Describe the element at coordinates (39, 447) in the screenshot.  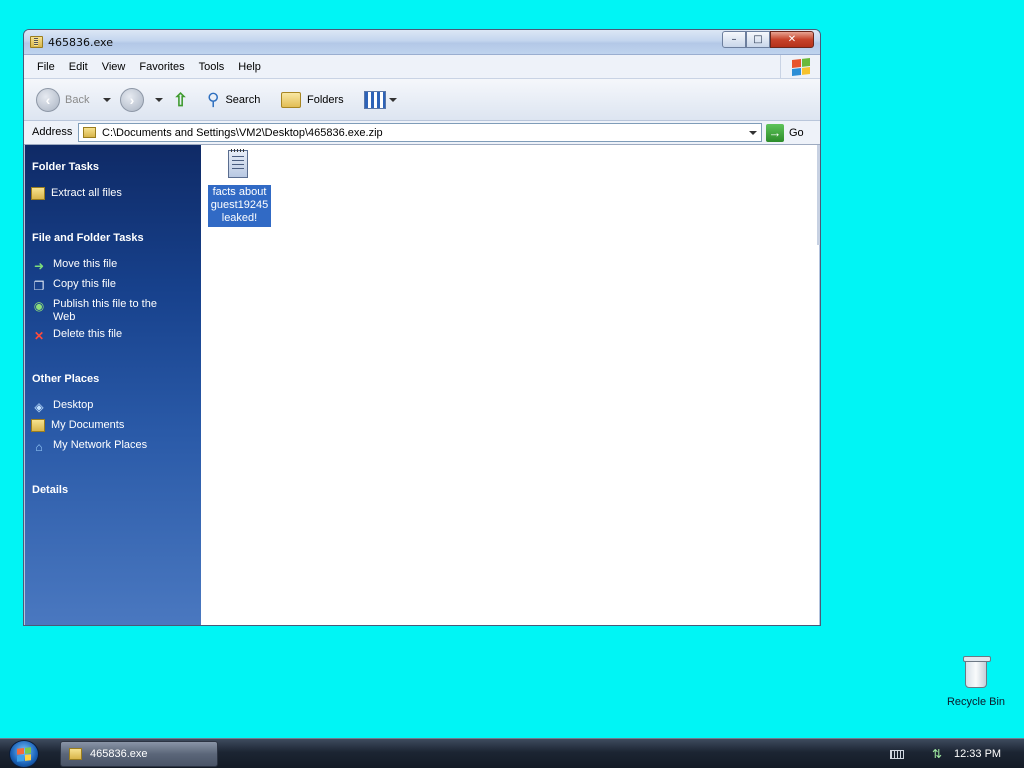
I see `network-icon: ⌂` at that location.